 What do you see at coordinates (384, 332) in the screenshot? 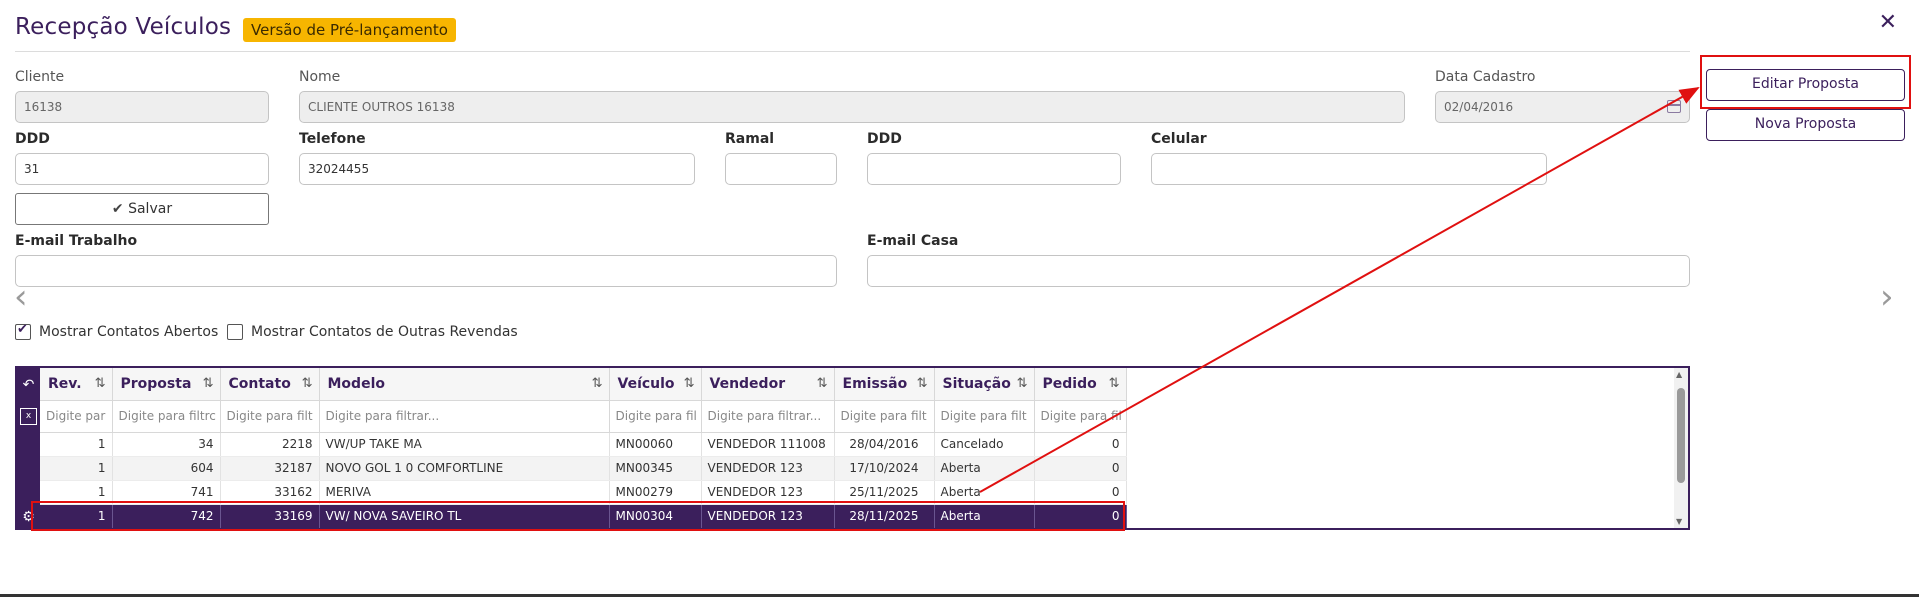
I see `mostrar-outras-label: Mostrar Contatos de Outras Revendas` at bounding box center [384, 332].